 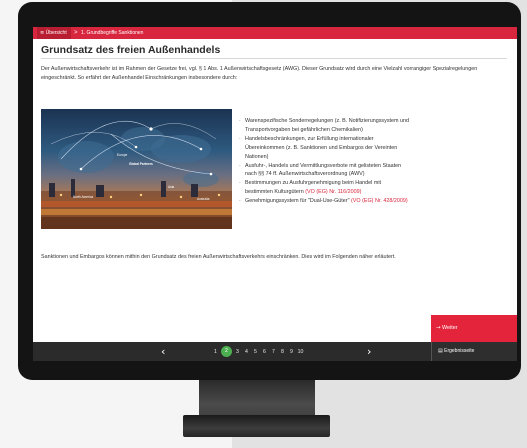 I want to click on page-title: Grundsatz des freien Außenhandels, so click(x=131, y=50).